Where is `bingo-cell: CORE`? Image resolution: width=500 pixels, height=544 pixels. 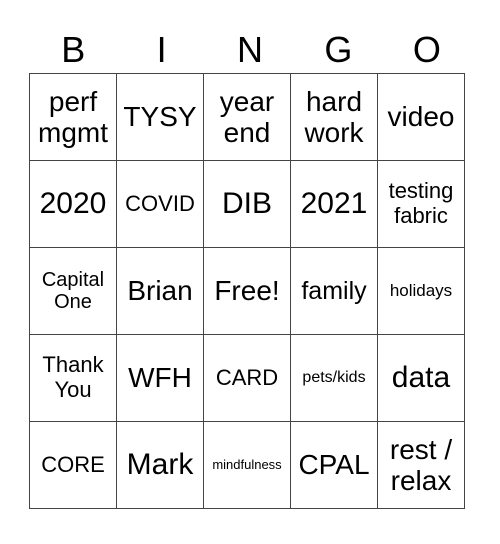
bingo-cell: CORE is located at coordinates (73, 465).